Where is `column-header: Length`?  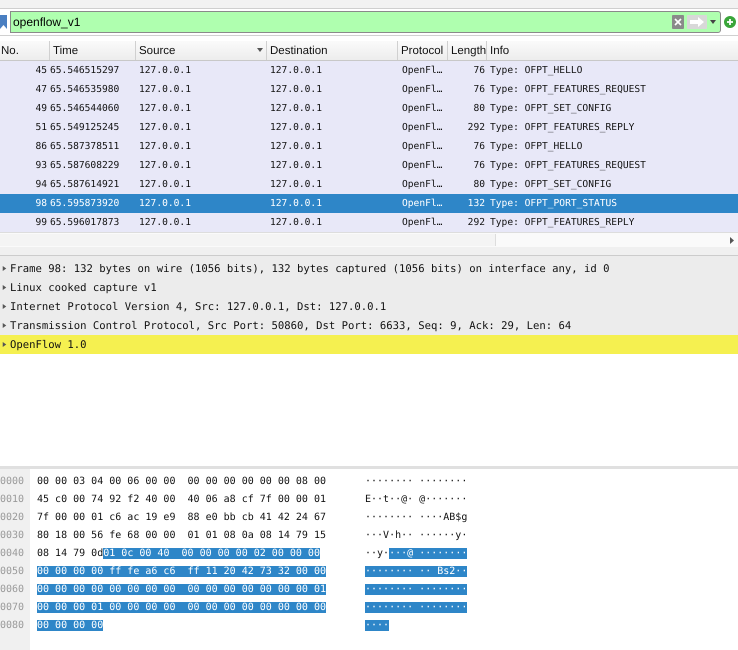
column-header: Length is located at coordinates (467, 50).